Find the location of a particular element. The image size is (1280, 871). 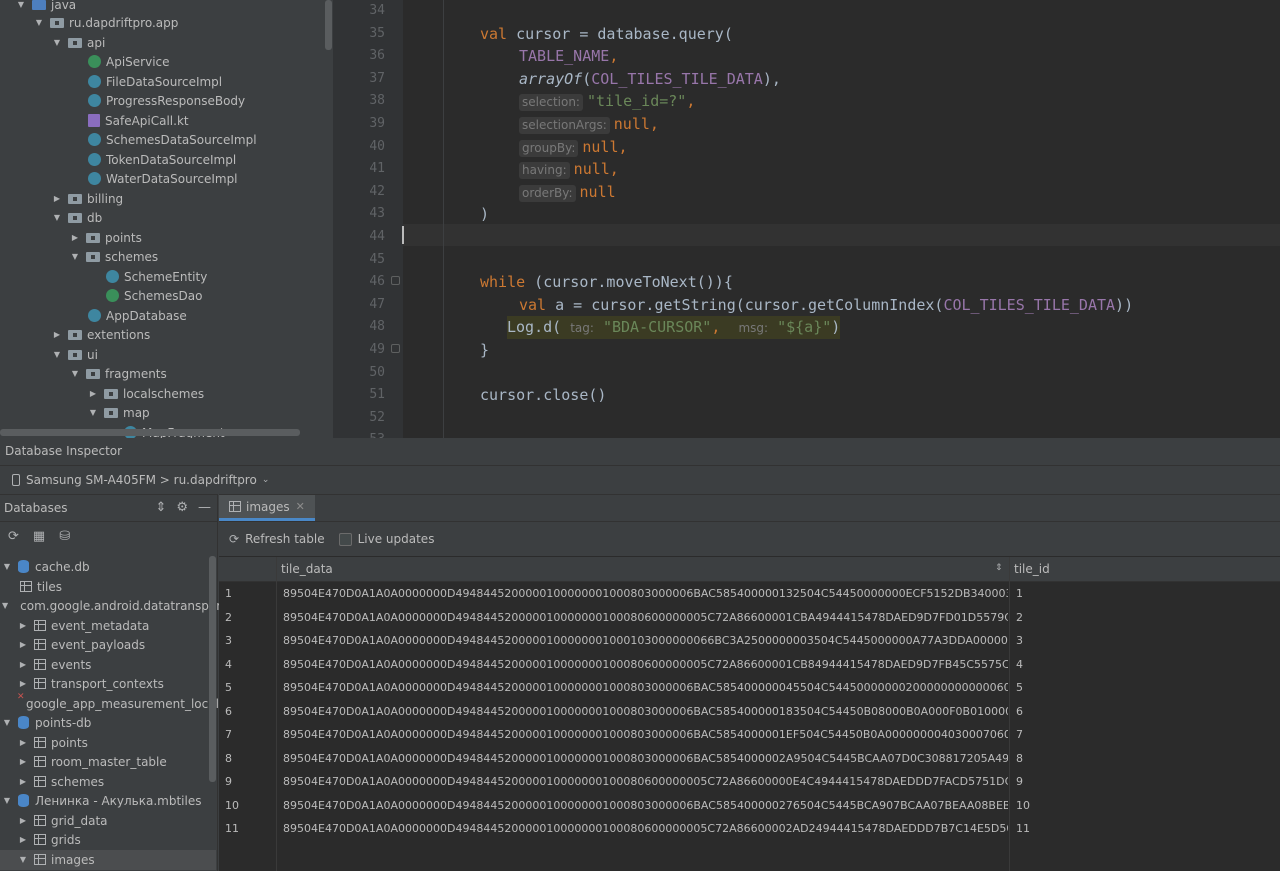

column-header-tile-data: tile_data is located at coordinates (305, 569).